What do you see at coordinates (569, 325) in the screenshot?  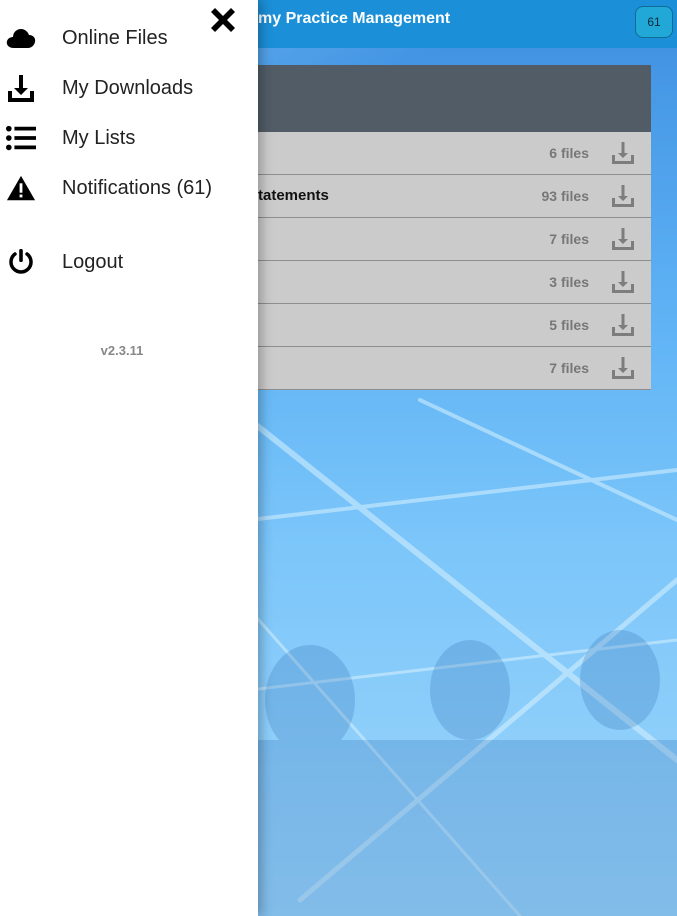 I see `file-count: 5 files` at bounding box center [569, 325].